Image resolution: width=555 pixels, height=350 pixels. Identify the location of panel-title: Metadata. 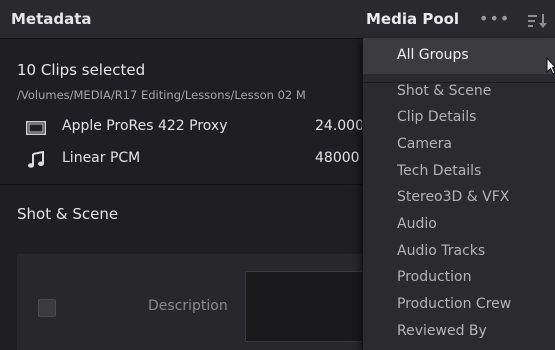
(51, 19).